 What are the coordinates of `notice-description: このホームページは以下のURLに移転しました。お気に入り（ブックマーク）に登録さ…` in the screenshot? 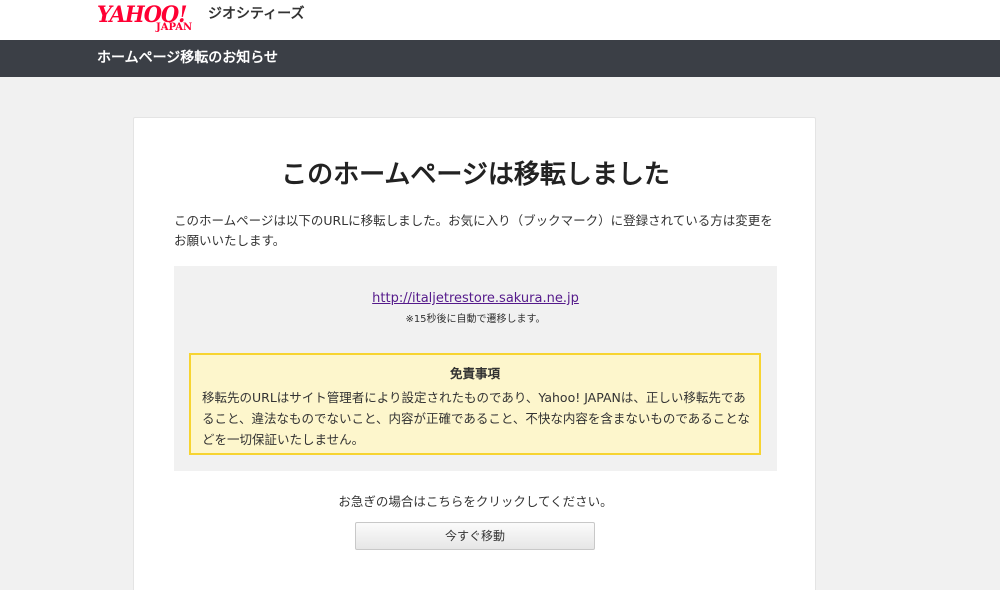 It's located at (473, 230).